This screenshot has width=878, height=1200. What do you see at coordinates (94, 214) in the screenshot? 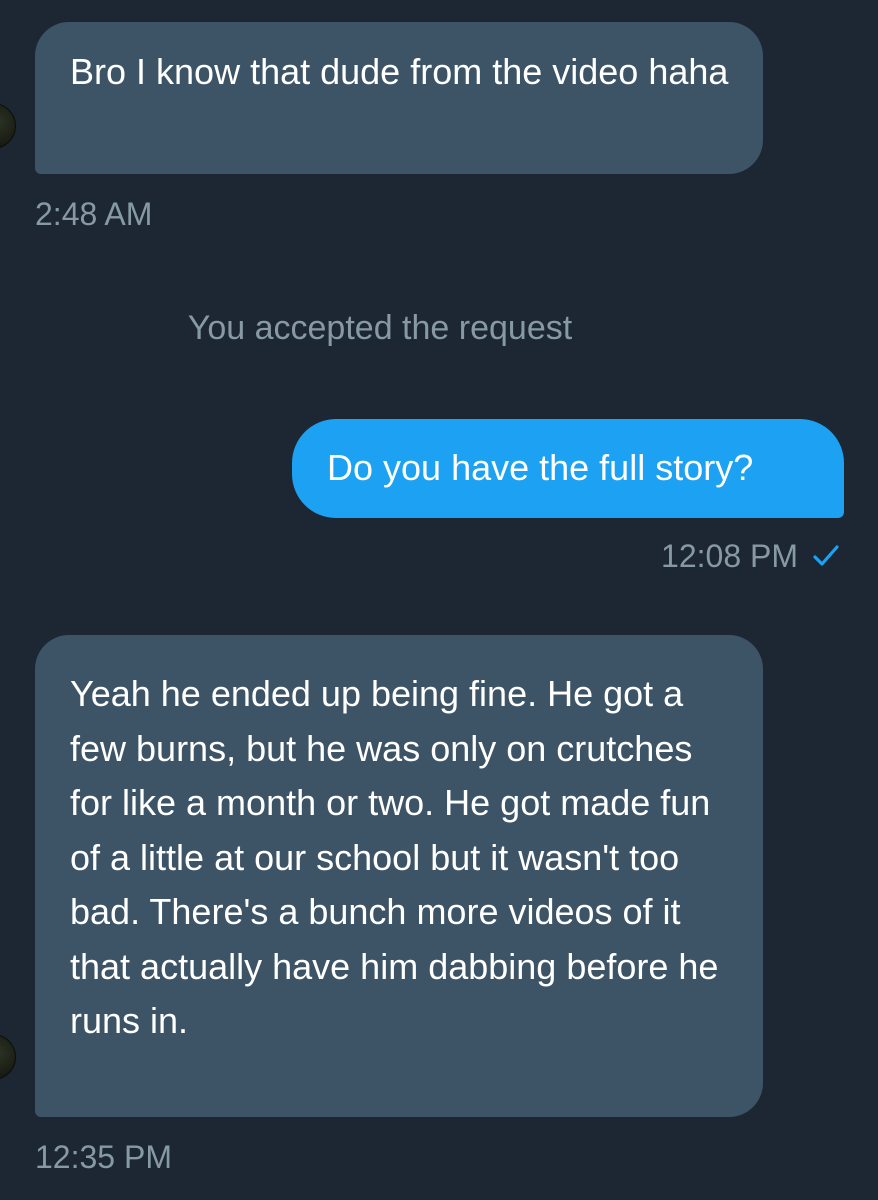
I see `message-timestamp: 2:48 AM` at bounding box center [94, 214].